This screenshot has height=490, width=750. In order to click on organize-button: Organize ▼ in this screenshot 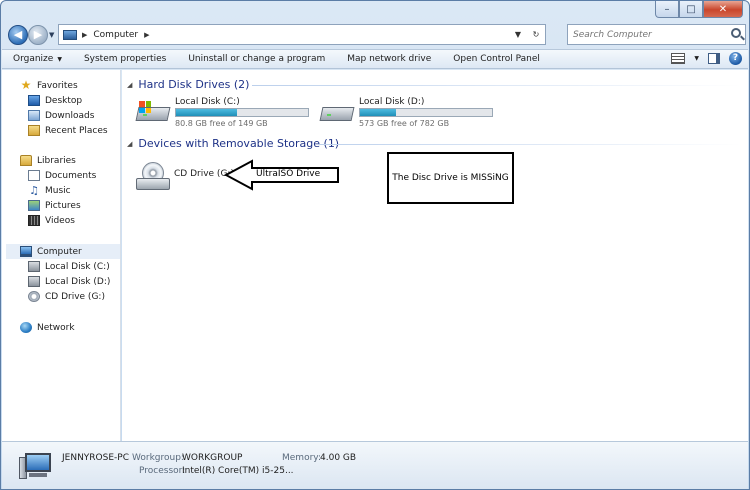, I will do `click(37, 59)`.